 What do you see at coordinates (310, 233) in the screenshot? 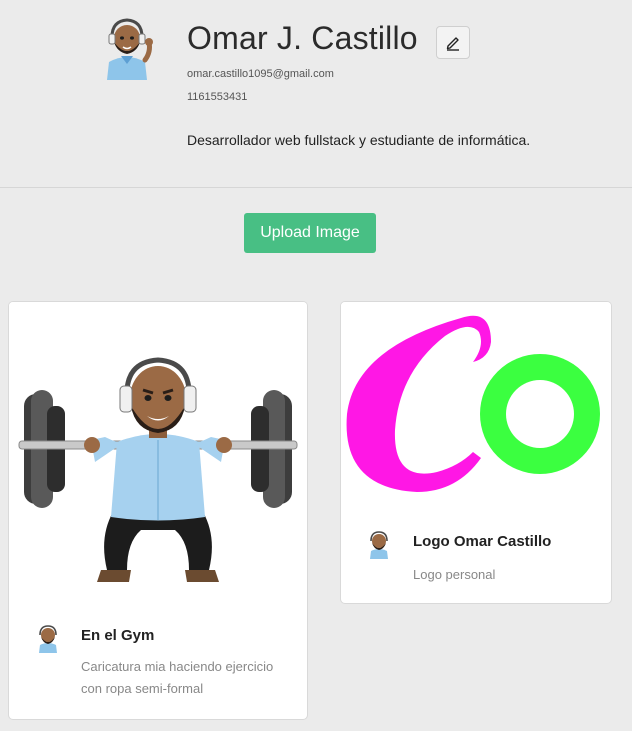
I see `upload-image-button: Upload Image` at bounding box center [310, 233].